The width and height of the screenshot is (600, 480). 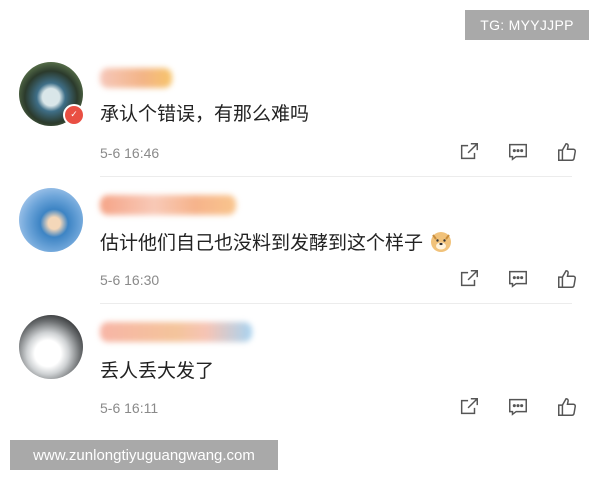 I want to click on comment-time: 5-6 16:46, so click(x=130, y=153).